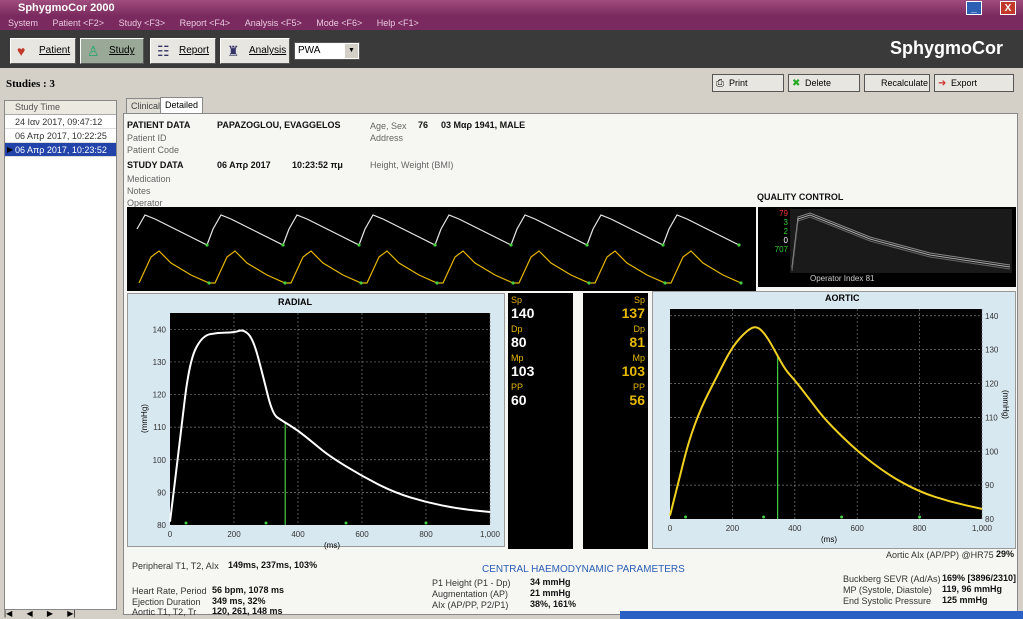 Image resolution: width=1023 pixels, height=619 pixels. Describe the element at coordinates (79, 23) in the screenshot. I see `menu-patient: Patient <F2>` at that location.